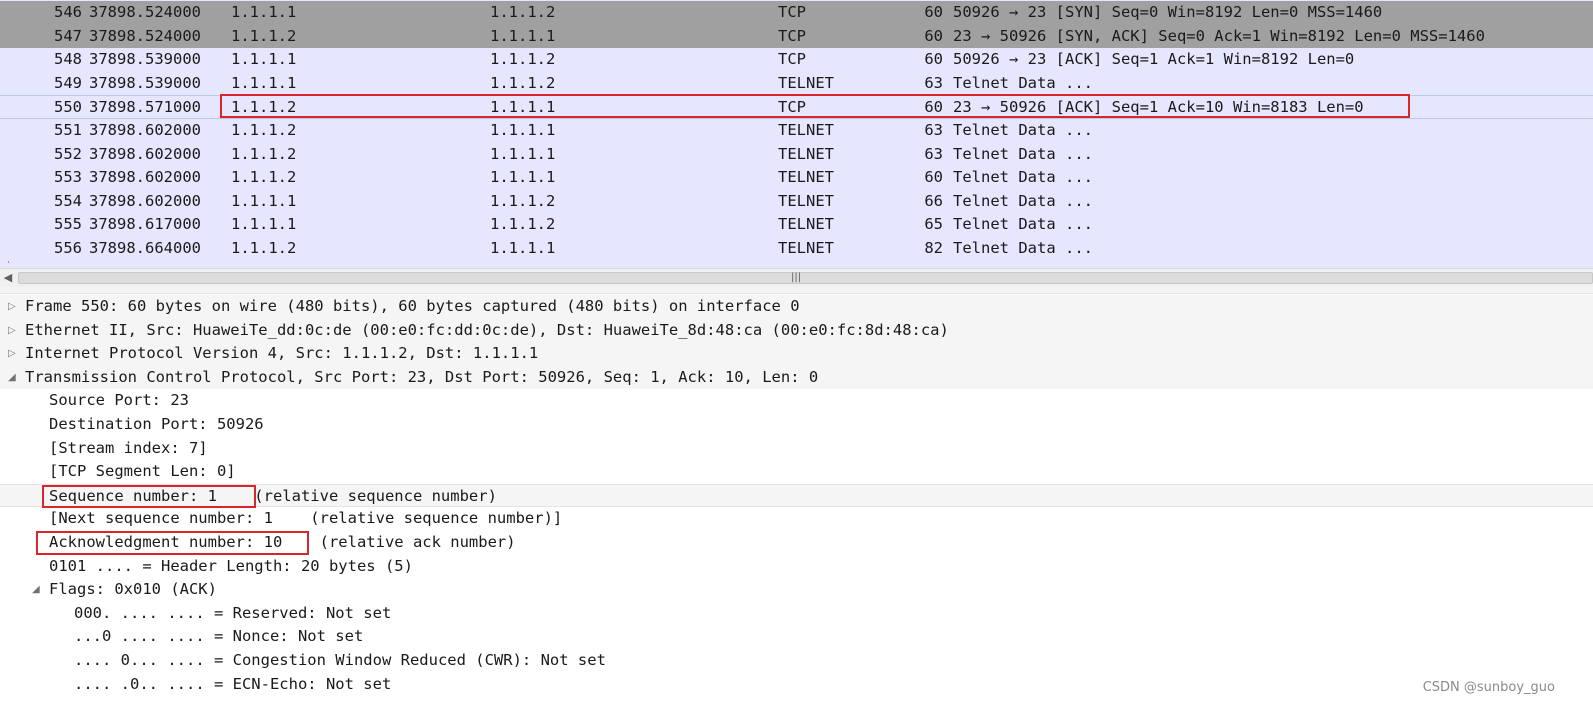 This screenshot has height=705, width=1593. Describe the element at coordinates (68, 130) in the screenshot. I see `packet-number: 551` at that location.